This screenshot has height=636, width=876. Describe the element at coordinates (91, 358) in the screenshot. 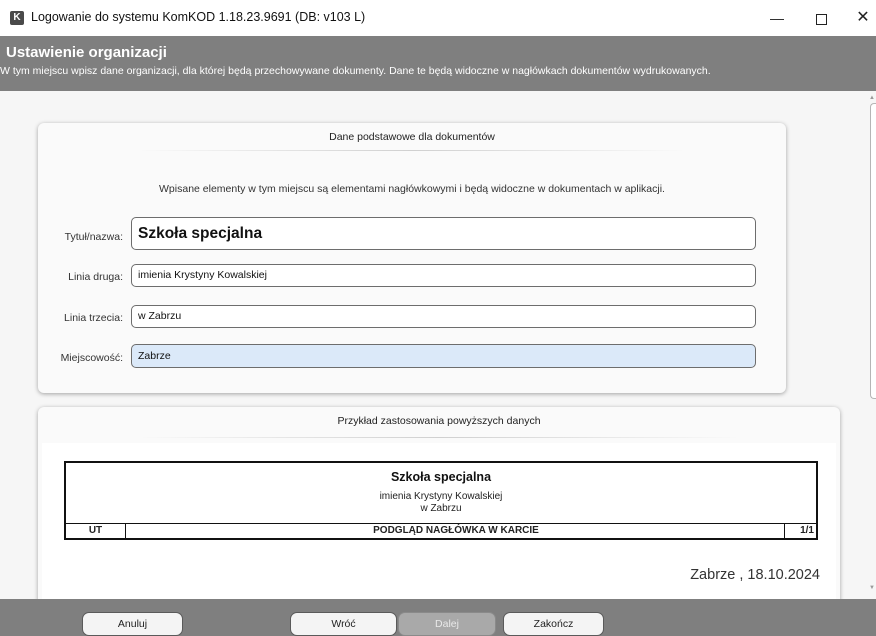

I see `city-label: Miejscowość:` at that location.